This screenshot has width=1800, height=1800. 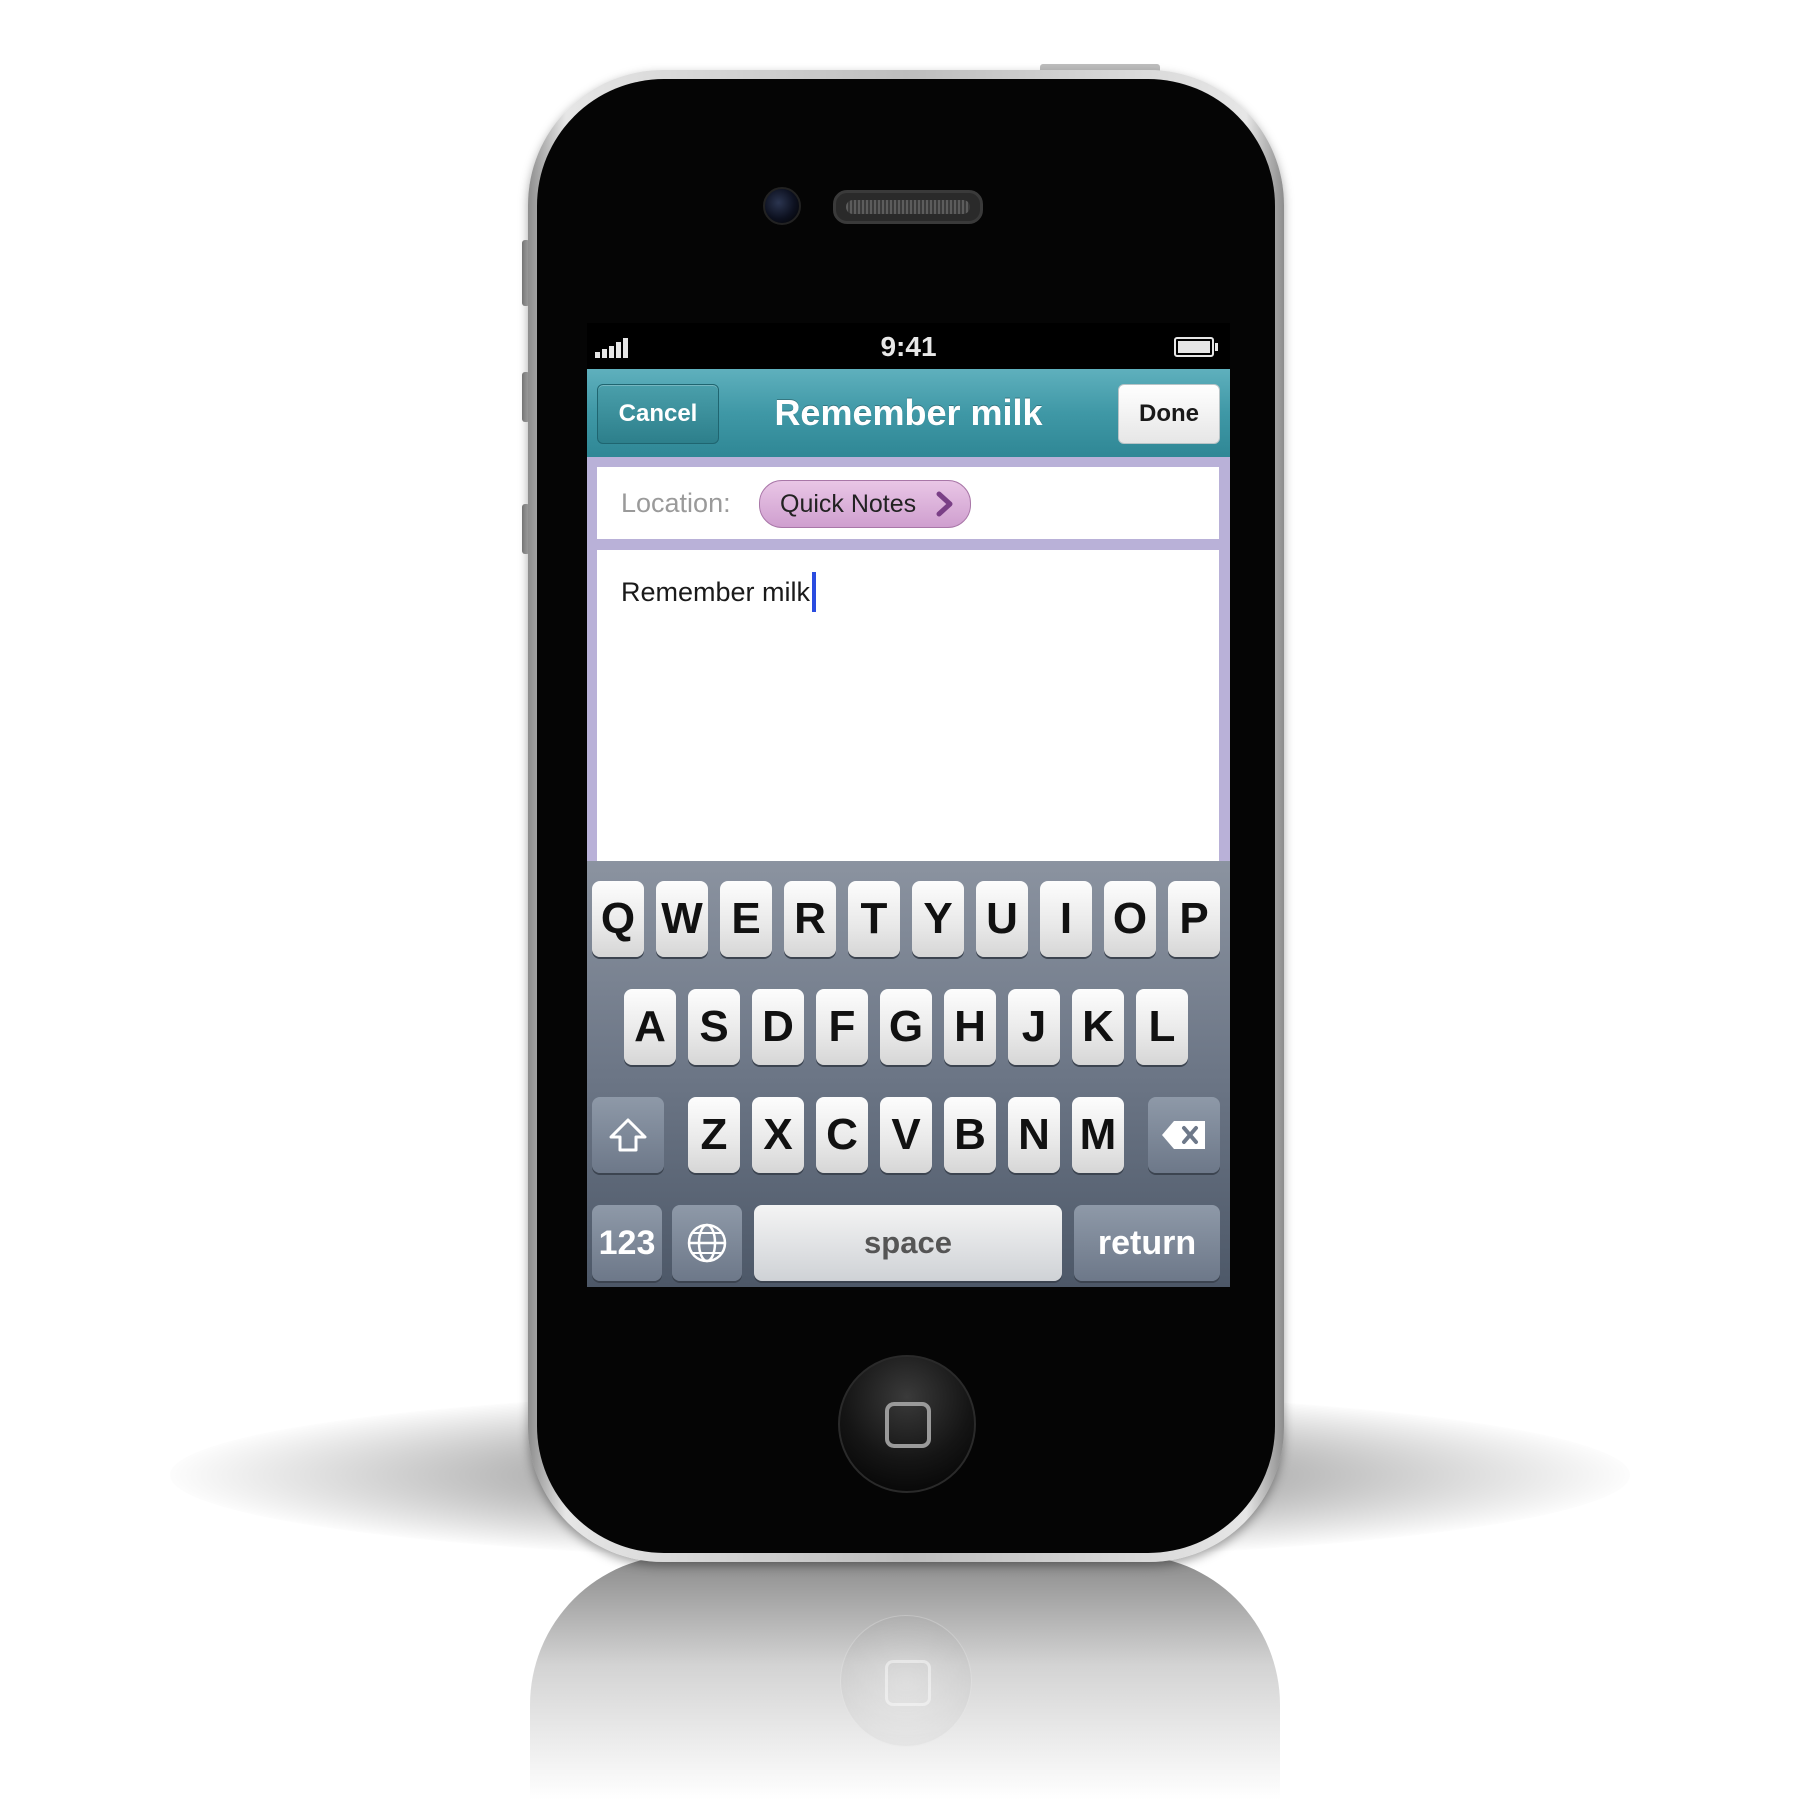 I want to click on key-b: B, so click(x=970, y=1135).